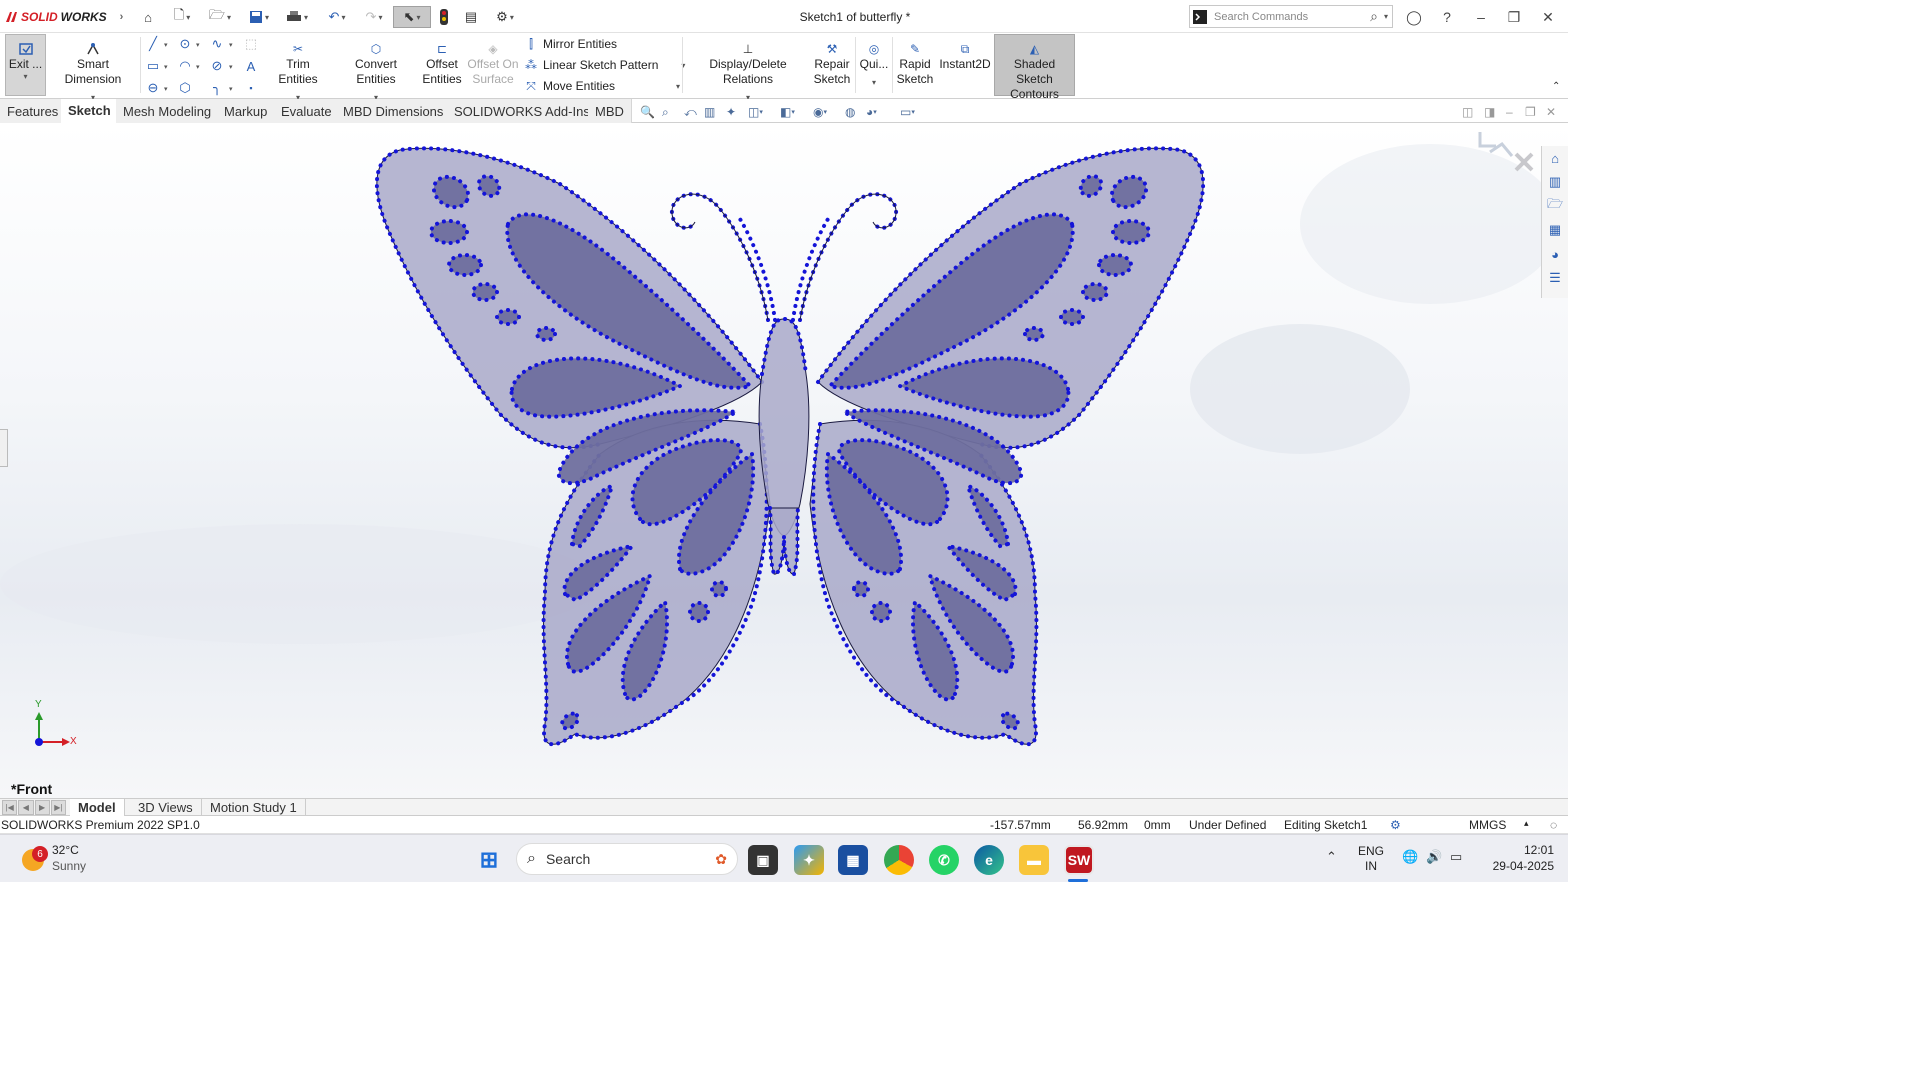 This screenshot has height=1080, width=1920. Describe the element at coordinates (965, 53) in the screenshot. I see `instant2d-button: ⧉ Instant2D` at that location.